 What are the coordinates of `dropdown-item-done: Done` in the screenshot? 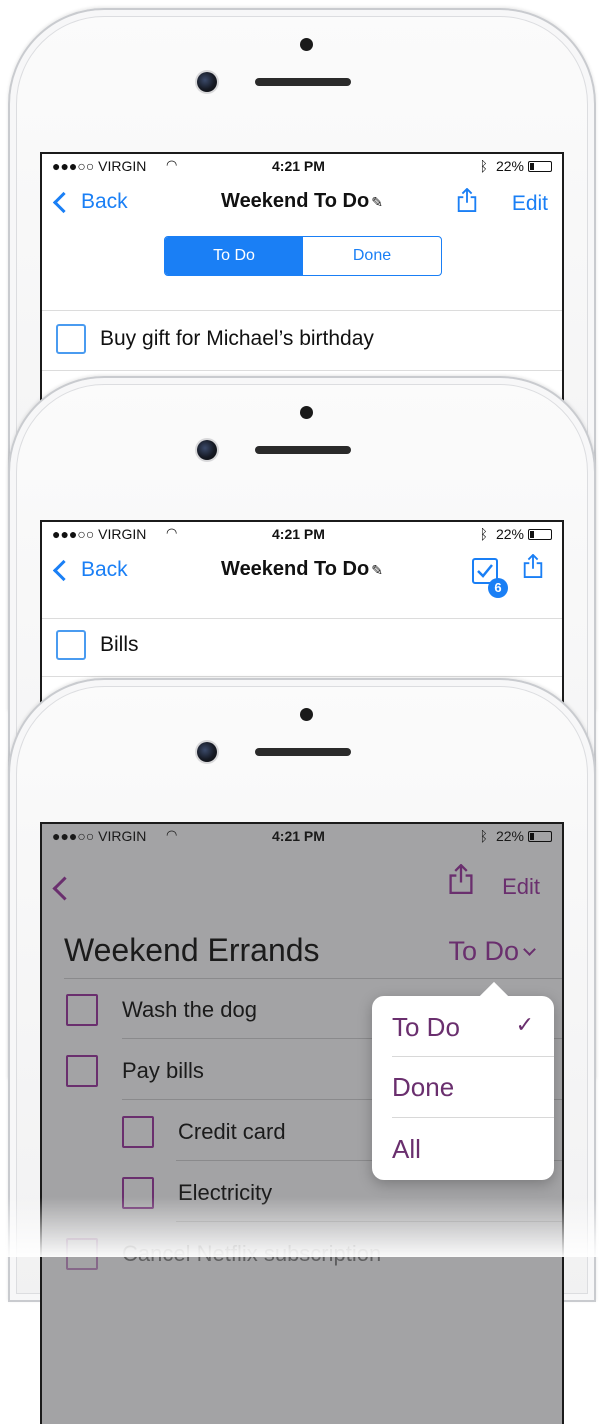 It's located at (463, 1087).